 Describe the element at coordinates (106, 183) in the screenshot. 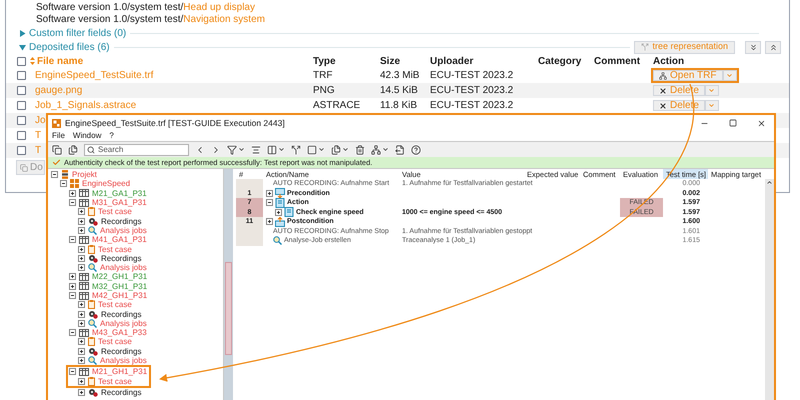

I see `tree-item: EngineSpeed` at that location.